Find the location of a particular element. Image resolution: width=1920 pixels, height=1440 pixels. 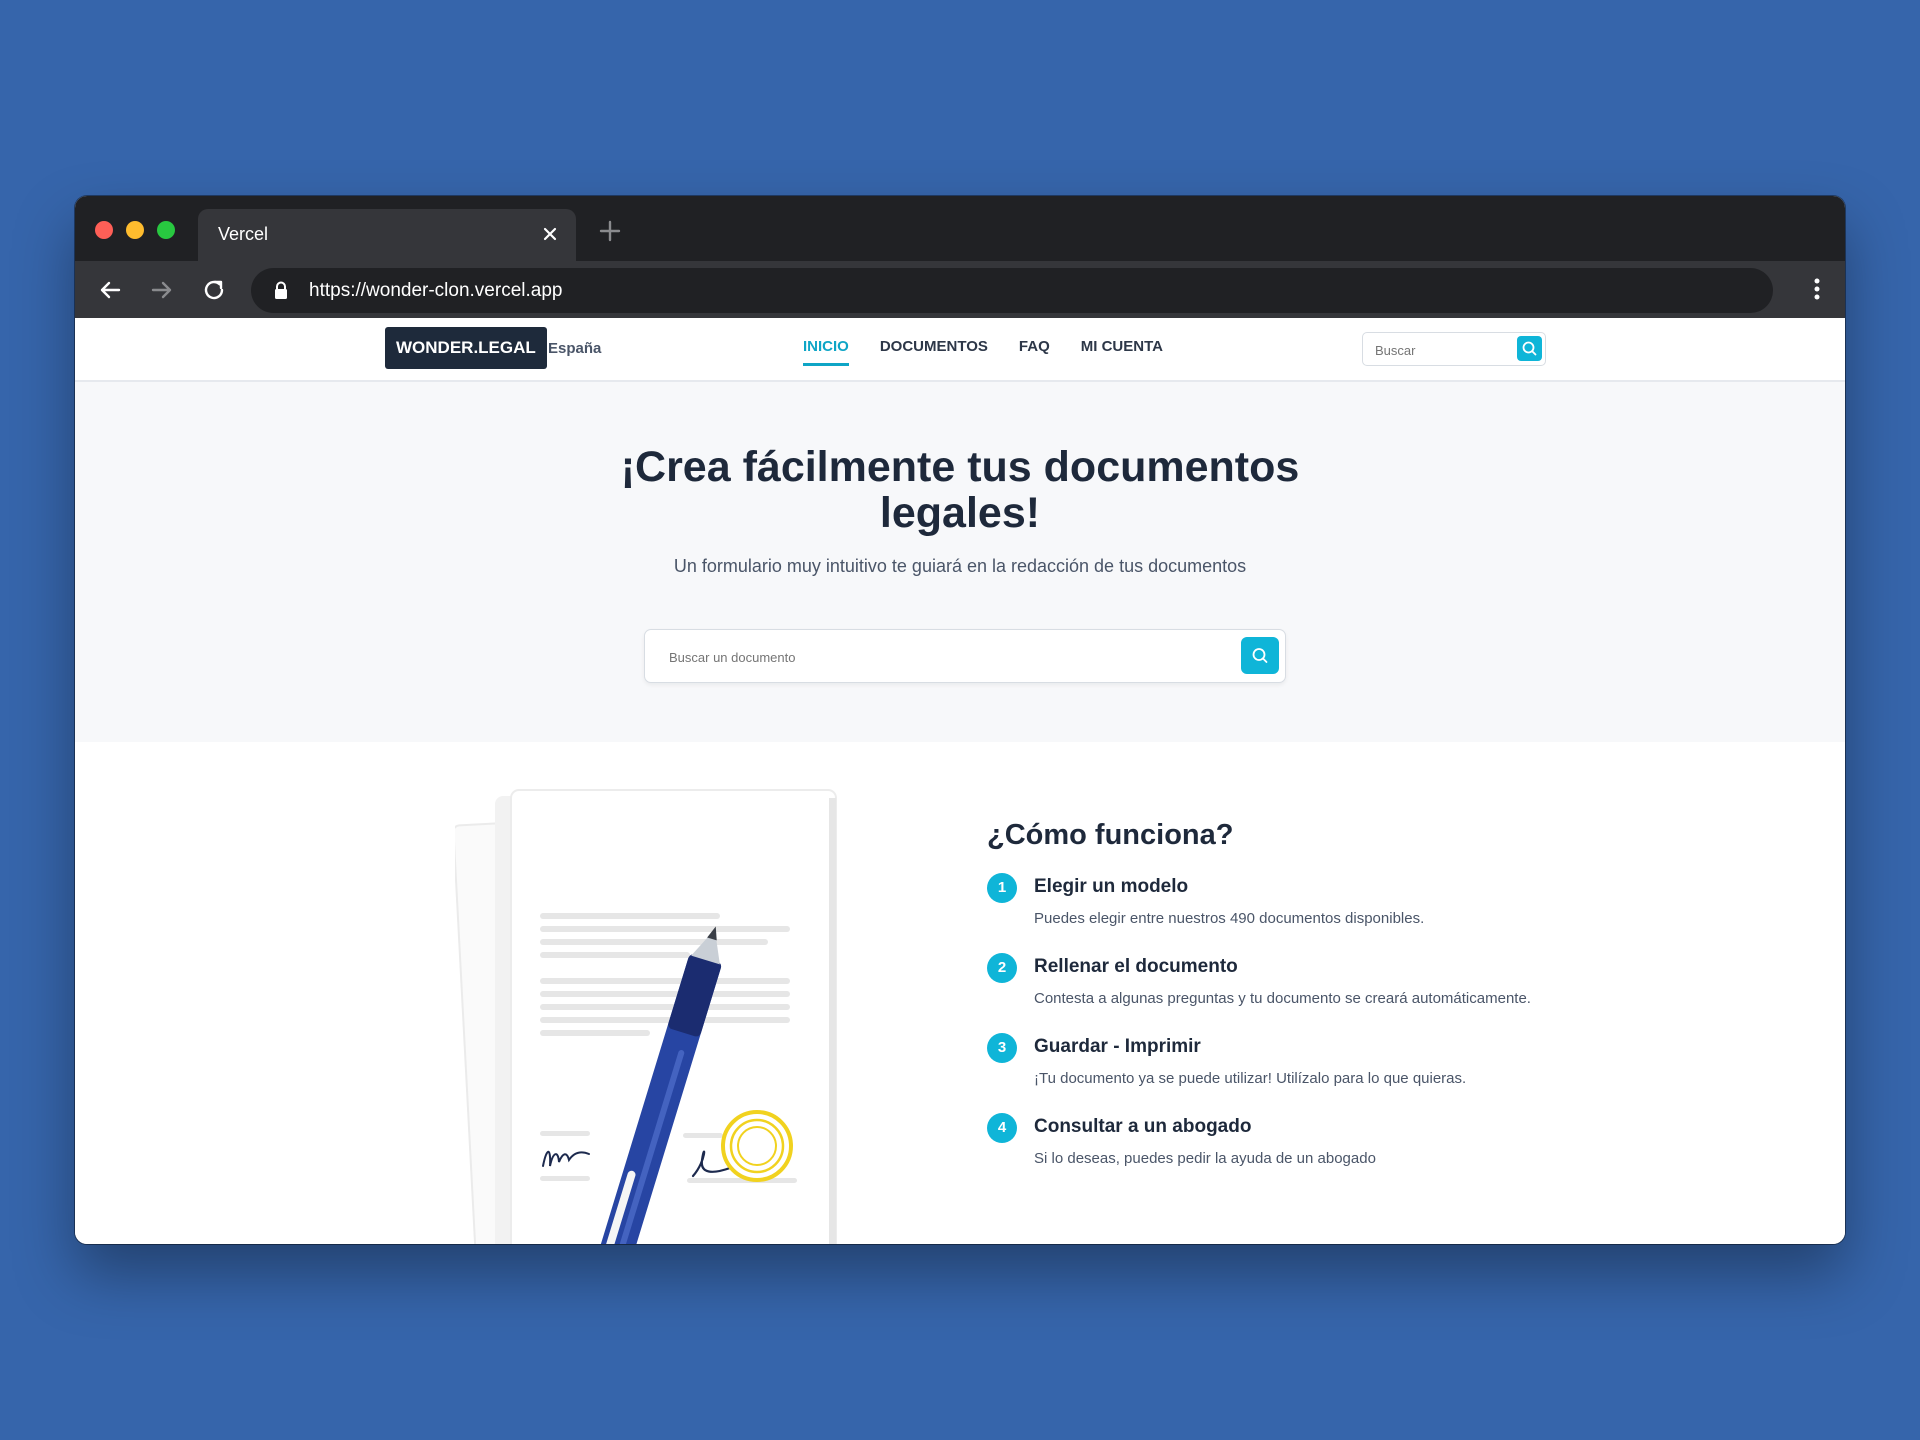

document-search is located at coordinates (965, 656).